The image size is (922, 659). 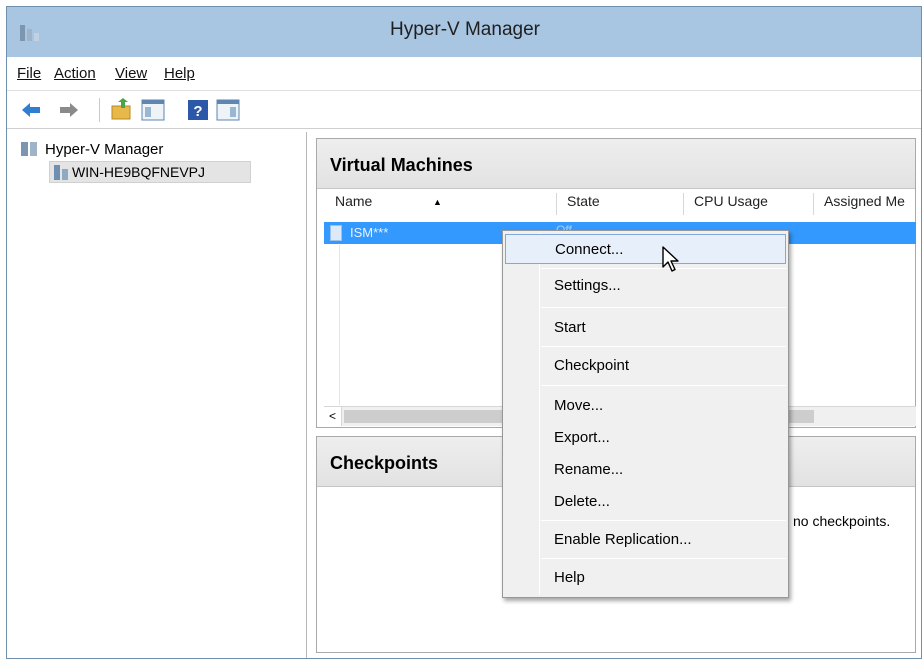 I want to click on hyper-v-manager-icon, so click(x=29, y=149).